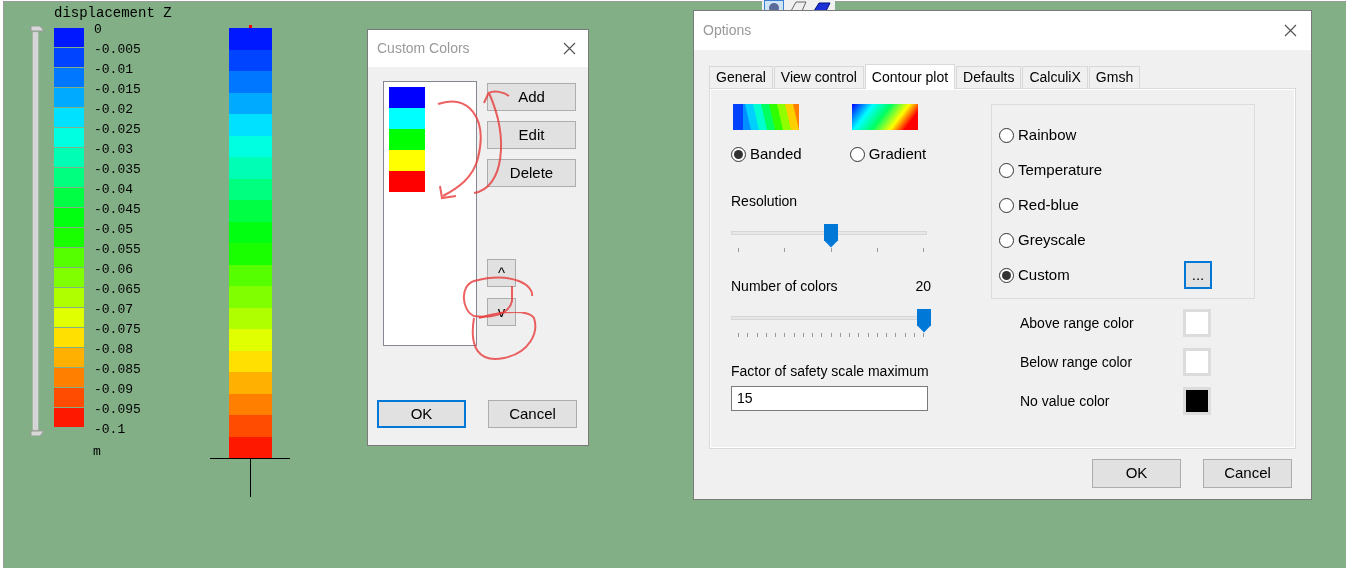 This screenshot has height=568, width=1346. Describe the element at coordinates (117, 210) in the screenshot. I see `legend-value: -0.045` at that location.